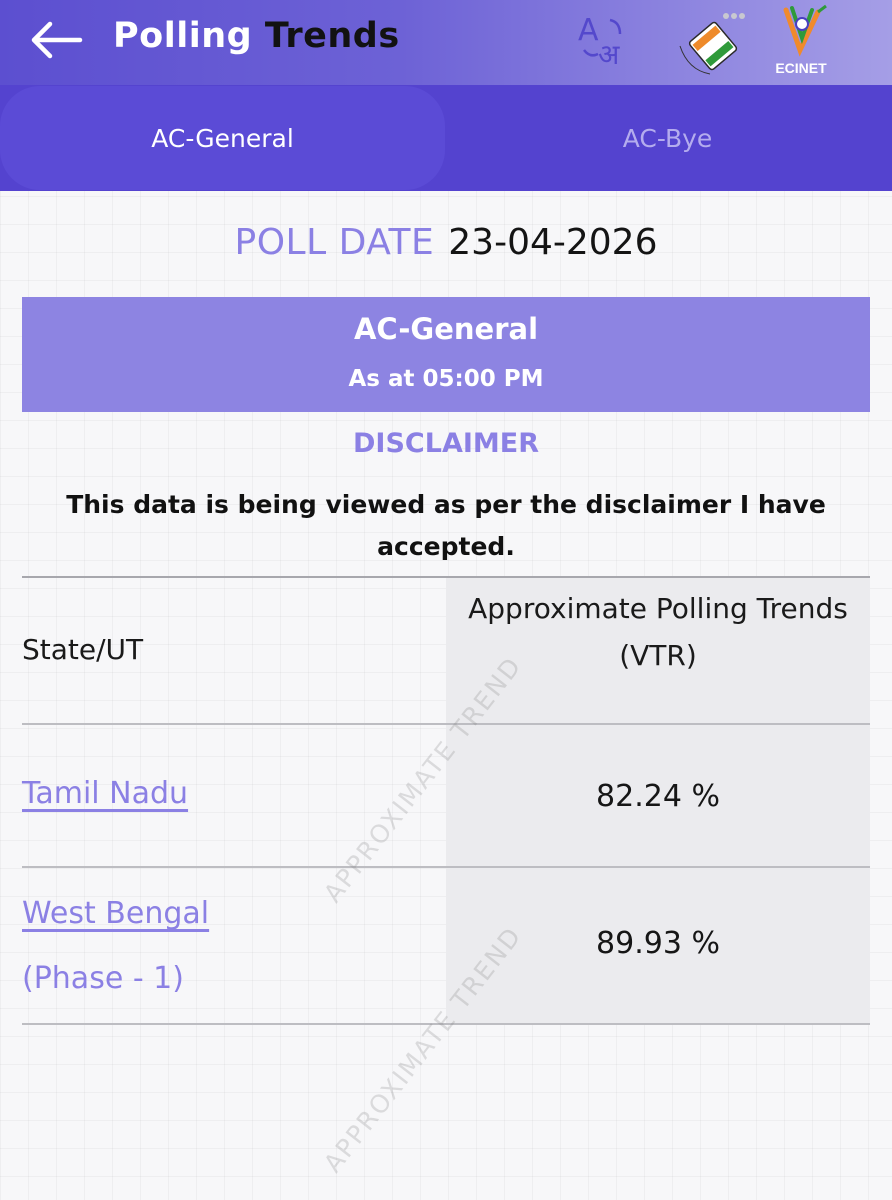 This screenshot has height=1200, width=892. What do you see at coordinates (588, 30) in the screenshot?
I see `svg-text: A` at bounding box center [588, 30].